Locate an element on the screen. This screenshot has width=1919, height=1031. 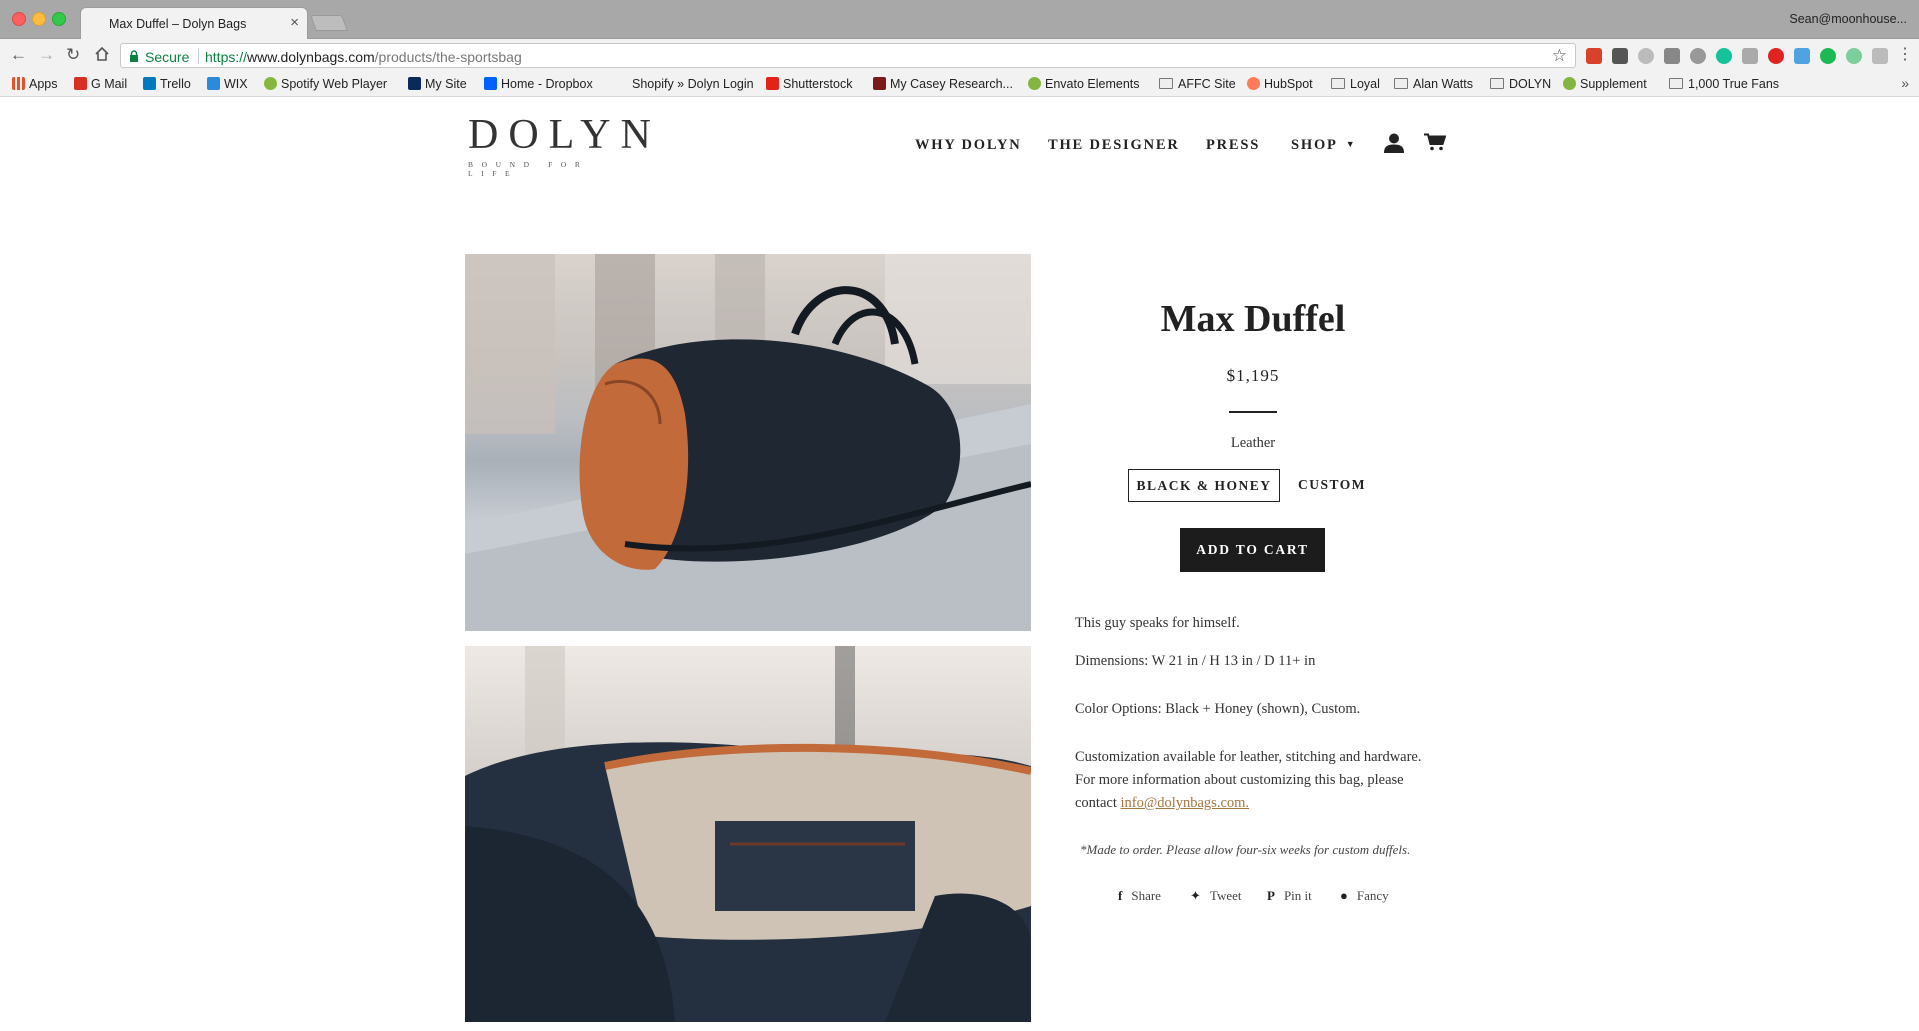
product-title: Max Duffel is located at coordinates (1253, 319).